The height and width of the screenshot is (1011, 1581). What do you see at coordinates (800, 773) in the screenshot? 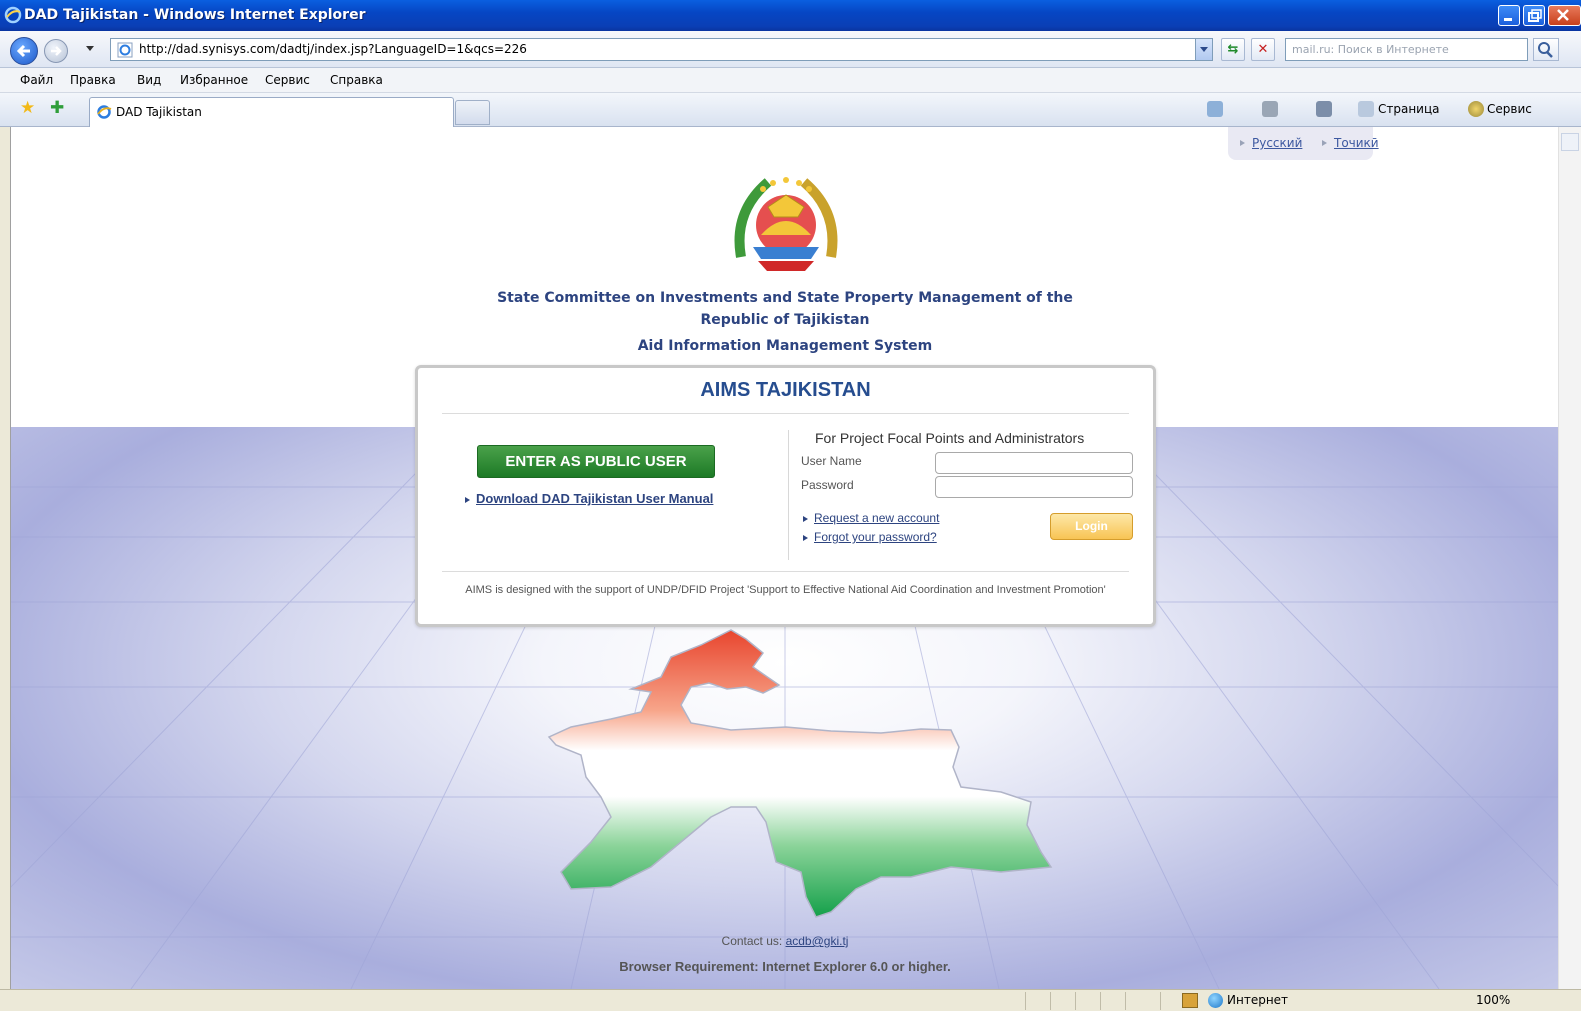
I see `tajikistan-map-image` at bounding box center [800, 773].